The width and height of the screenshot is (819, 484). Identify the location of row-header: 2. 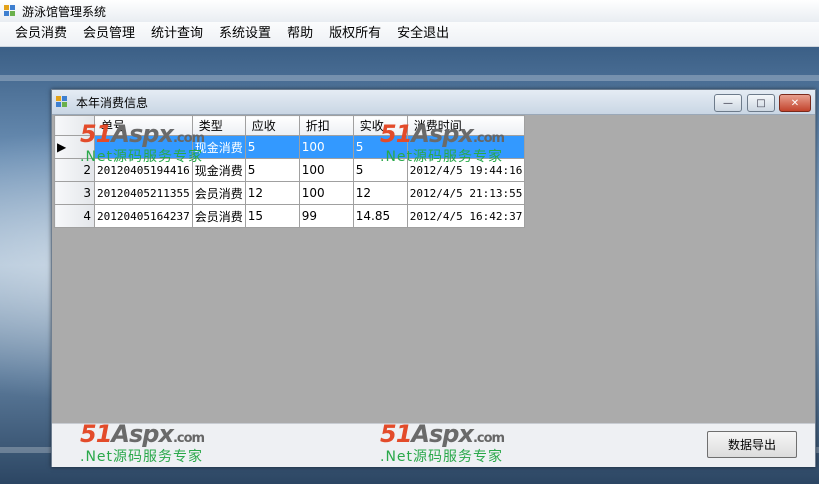
(74, 170).